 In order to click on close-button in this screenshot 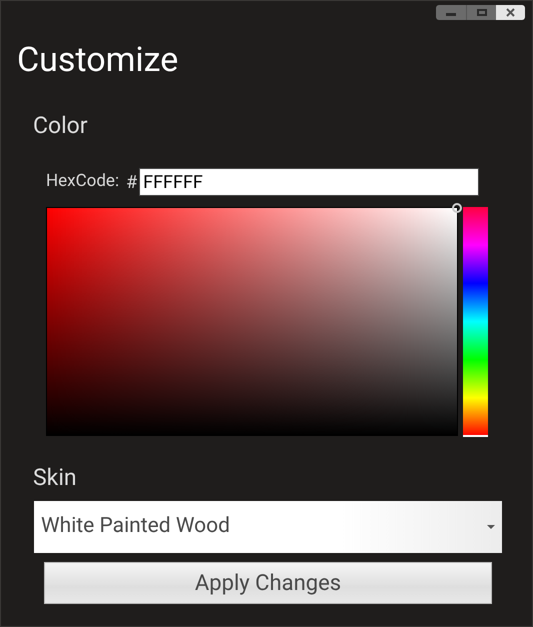, I will do `click(510, 12)`.